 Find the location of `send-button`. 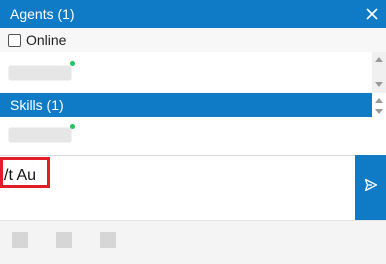

send-button is located at coordinates (370, 187).